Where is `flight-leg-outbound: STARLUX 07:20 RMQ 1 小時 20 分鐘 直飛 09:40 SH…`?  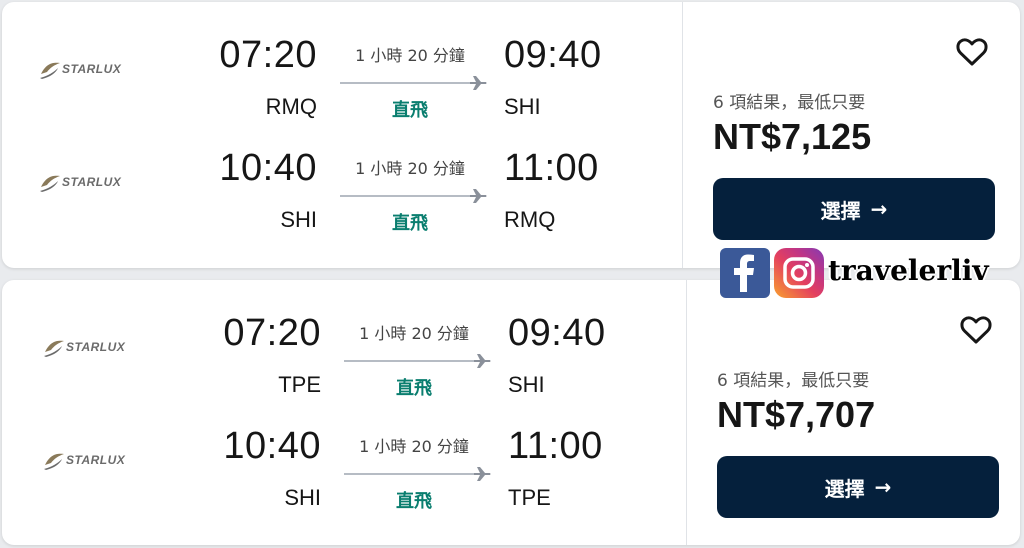
flight-leg-outbound: STARLUX 07:20 RMQ 1 小時 20 分鐘 直飛 09:40 SH… is located at coordinates (342, 61).